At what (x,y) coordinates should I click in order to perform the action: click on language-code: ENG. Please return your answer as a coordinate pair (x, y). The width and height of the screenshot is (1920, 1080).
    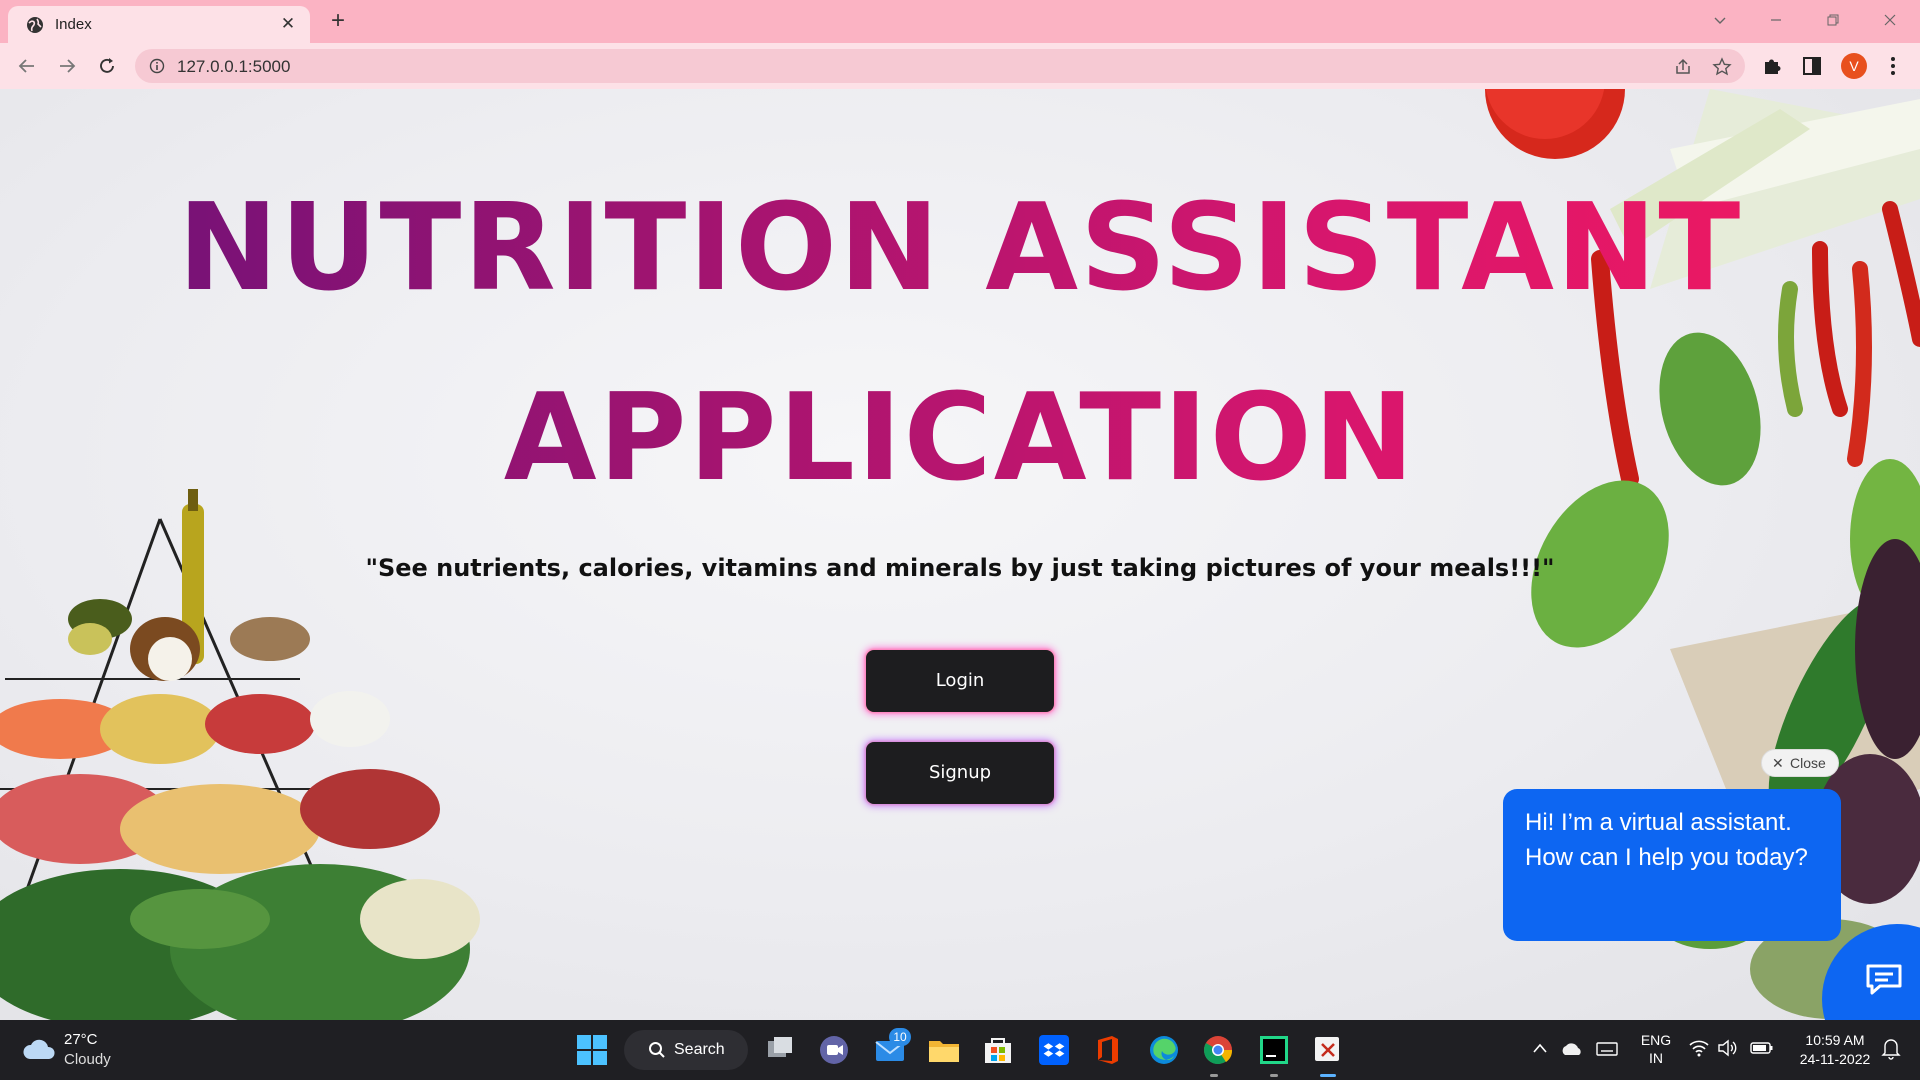
    Looking at the image, I should click on (1656, 1040).